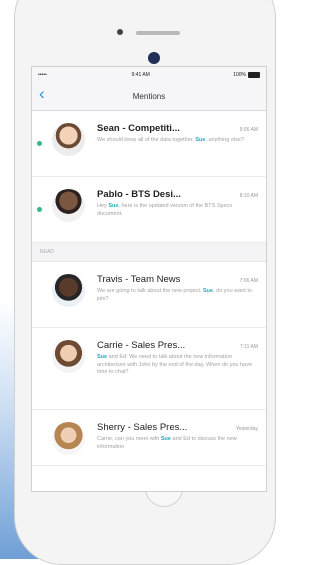 The height and width of the screenshot is (565, 320). Describe the element at coordinates (42, 93) in the screenshot. I see `chevron-left-icon: ‹` at that location.